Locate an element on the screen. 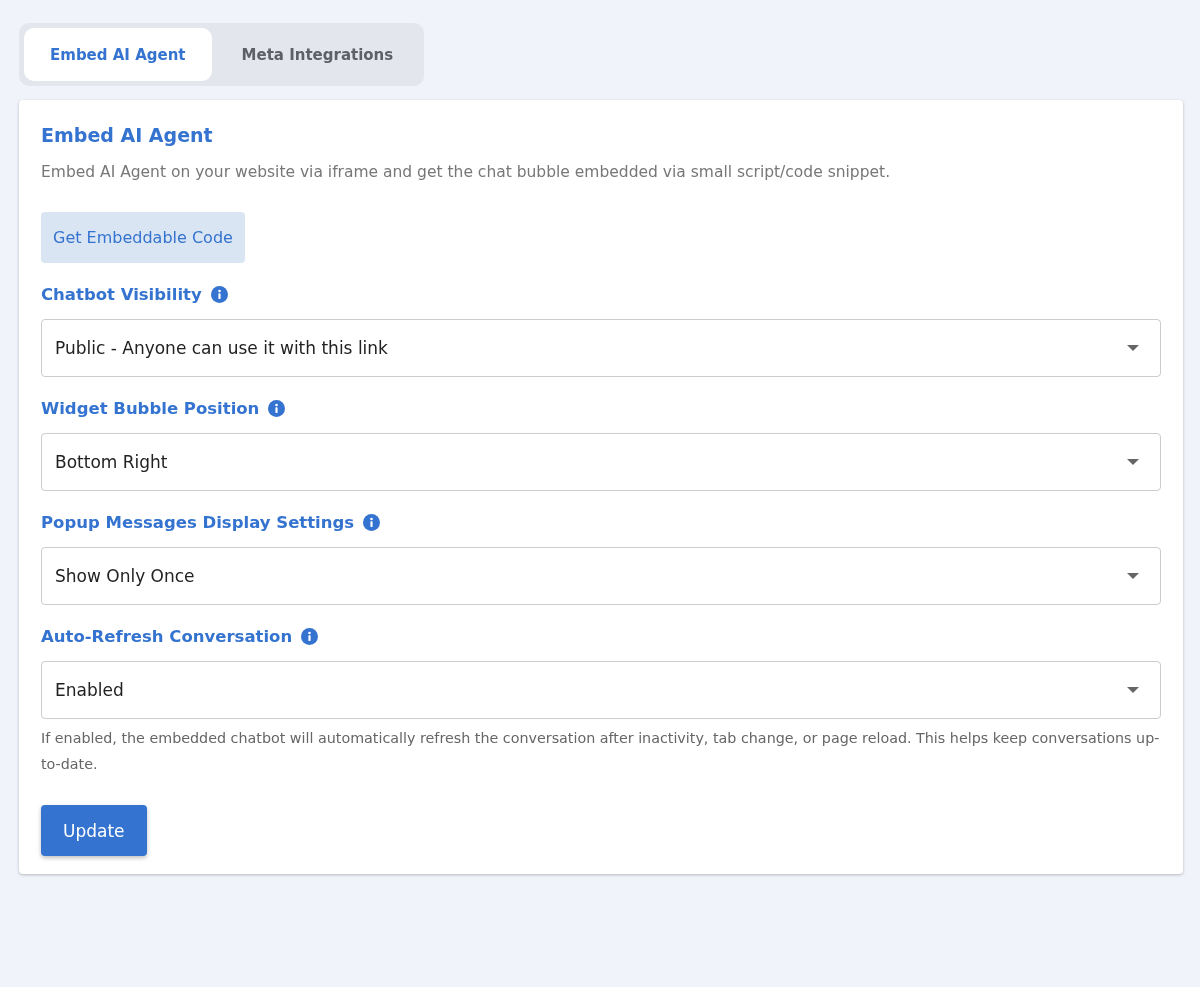  field-label: Widget Bubble Position is located at coordinates (150, 408).